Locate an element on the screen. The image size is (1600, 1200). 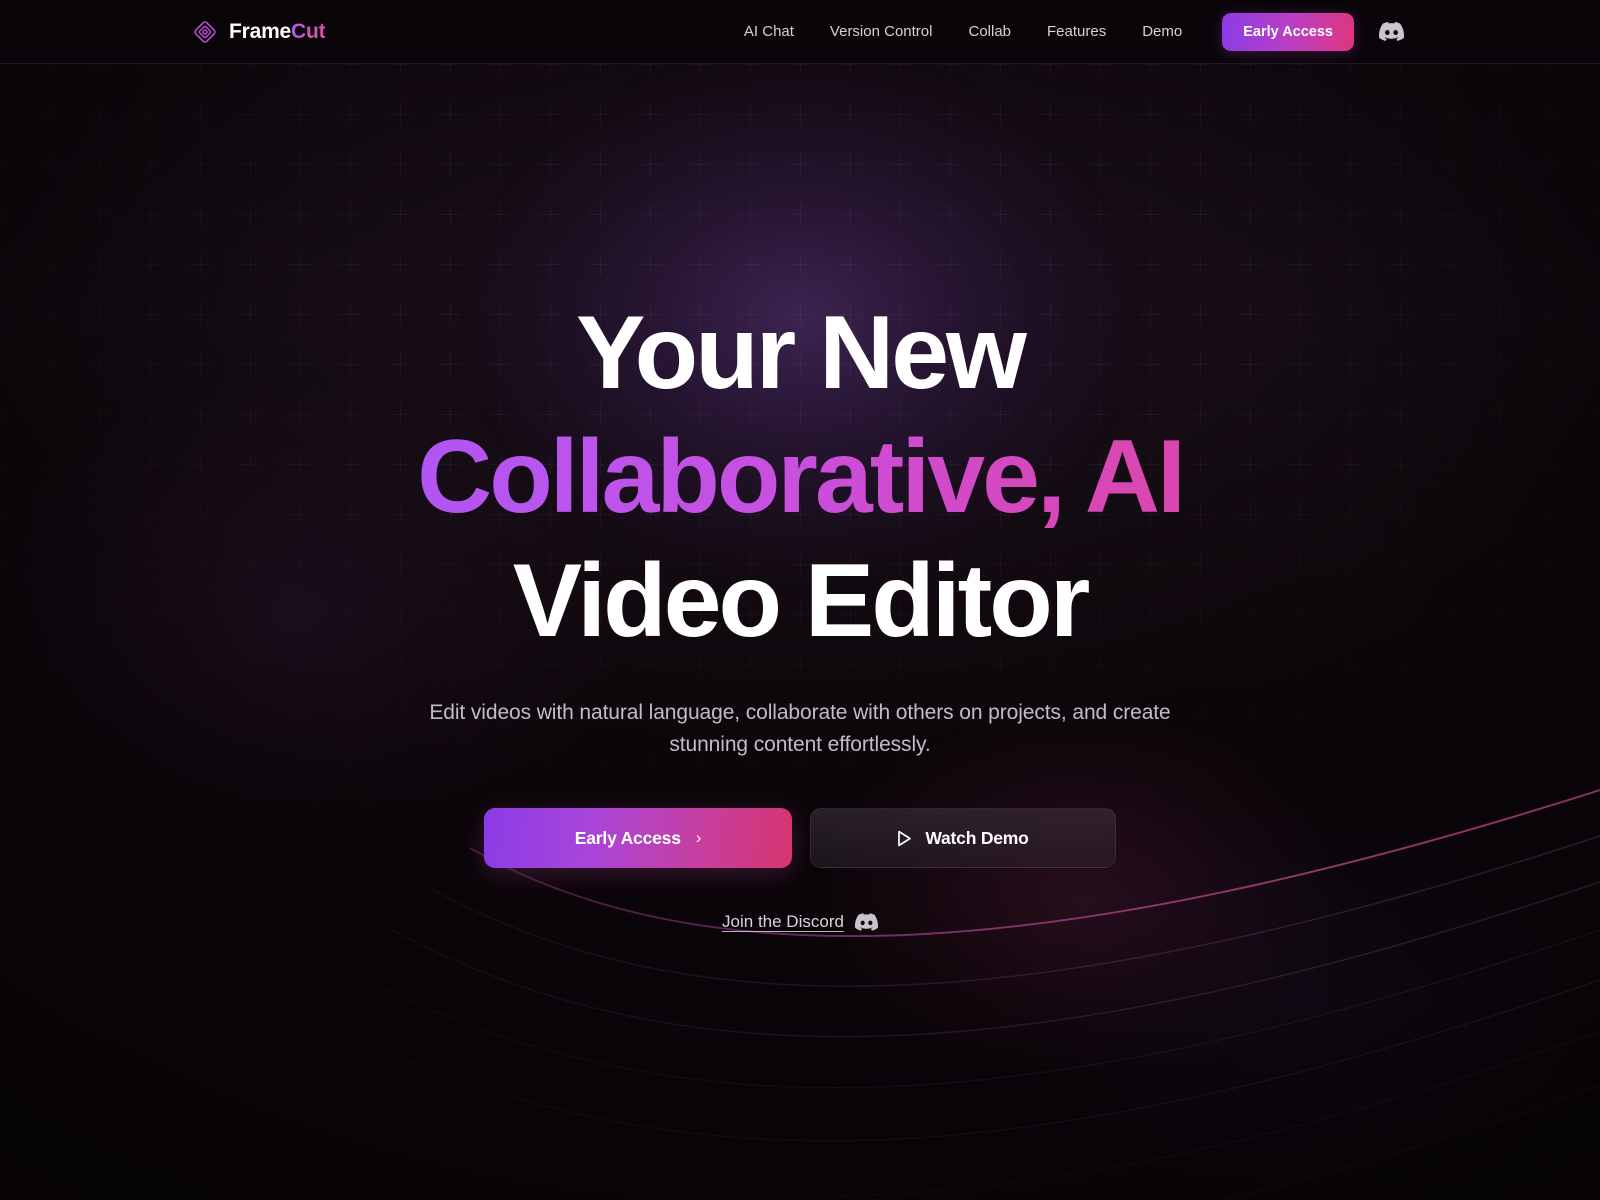
headline-line-2: Collaborative, AI is located at coordinates (800, 478).